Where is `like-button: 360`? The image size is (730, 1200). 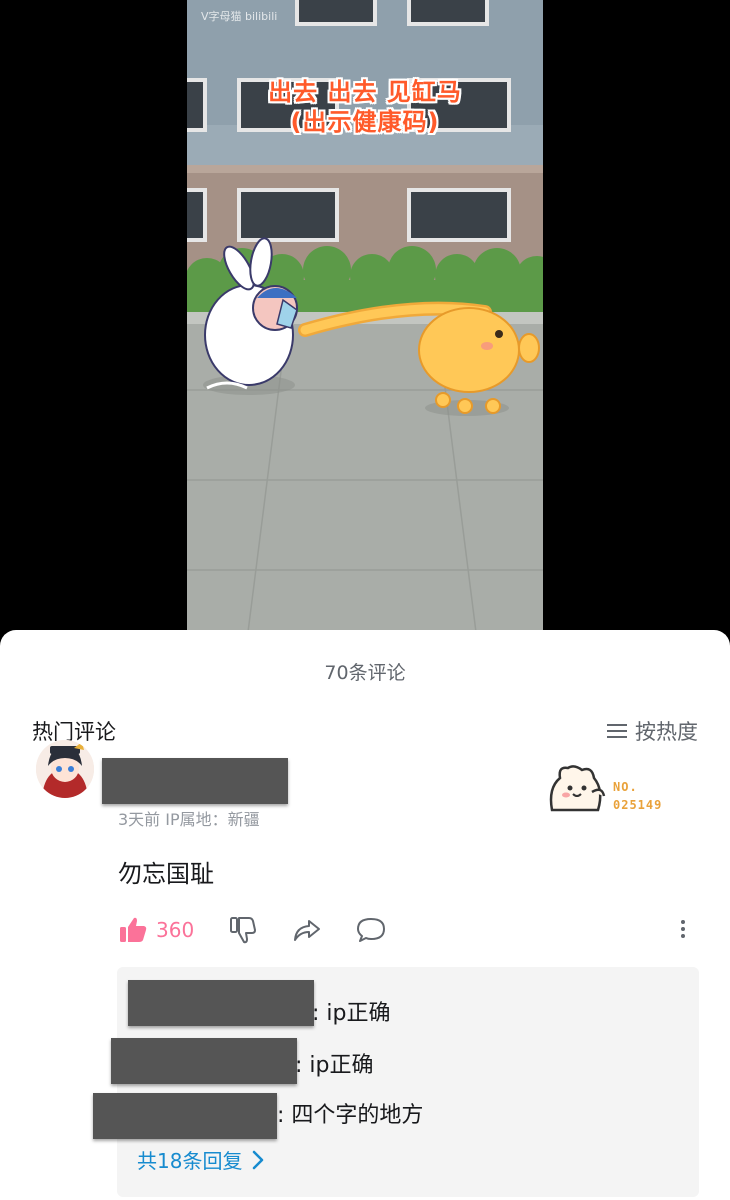
like-button: 360 is located at coordinates (173, 930).